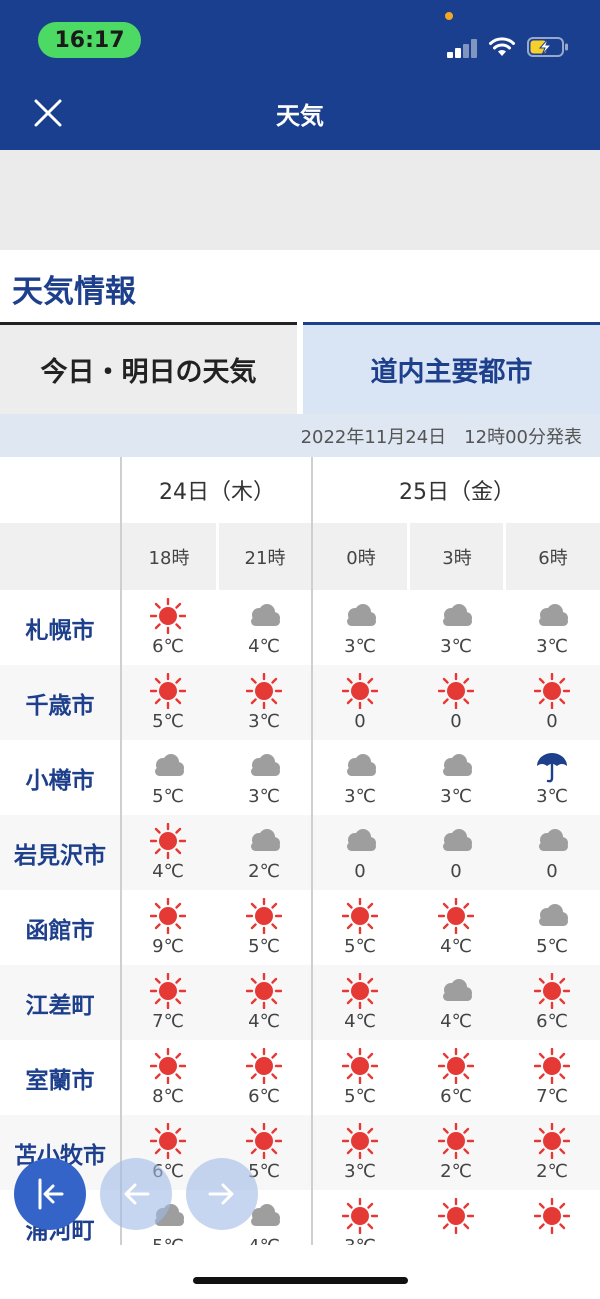  What do you see at coordinates (449, 16) in the screenshot?
I see `camera-indicator-icon` at bounding box center [449, 16].